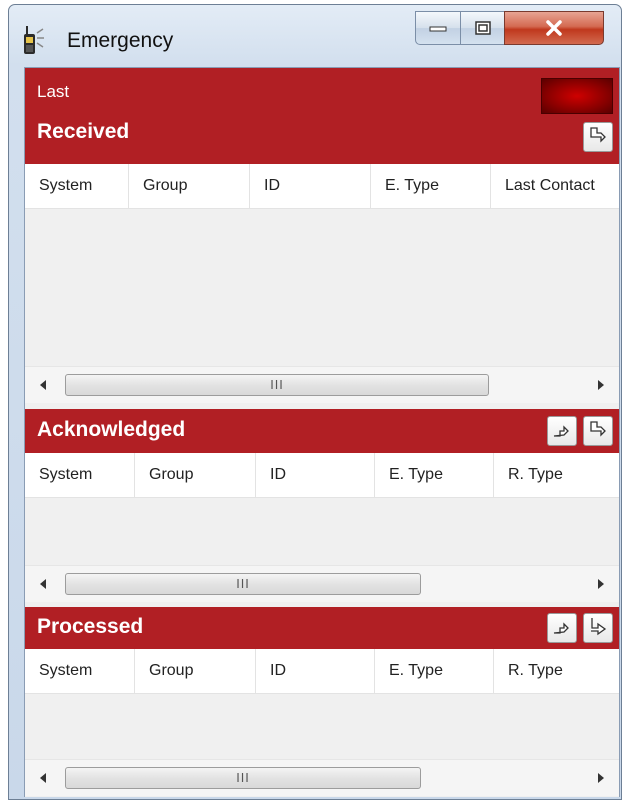 The height and width of the screenshot is (801, 623). I want to click on processed-hscrollbar: III, so click(322, 777).